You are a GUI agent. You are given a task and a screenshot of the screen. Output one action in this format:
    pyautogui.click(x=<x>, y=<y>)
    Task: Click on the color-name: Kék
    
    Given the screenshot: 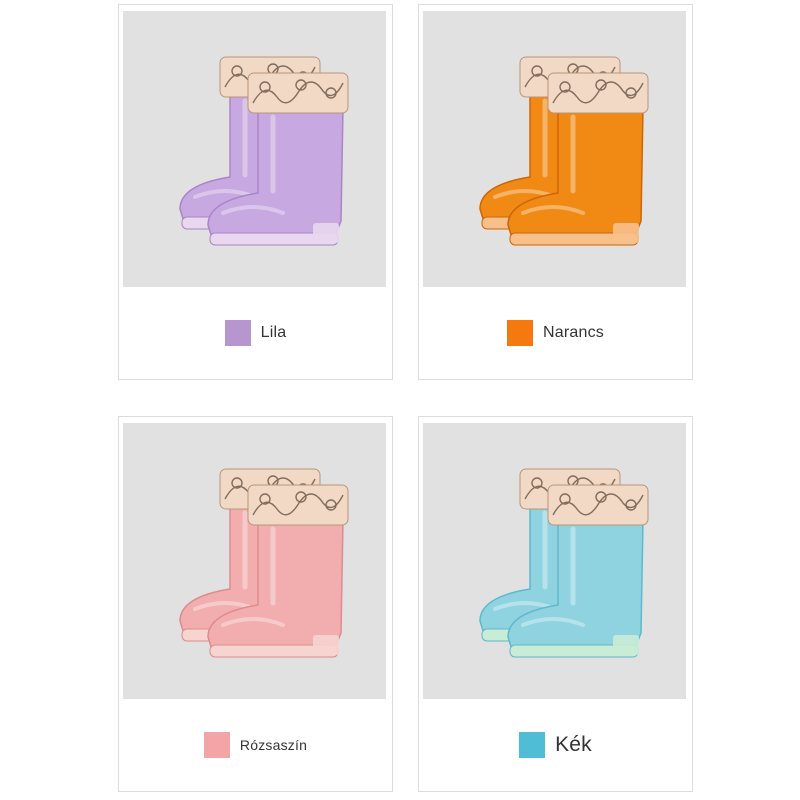 What is the action you would take?
    pyautogui.click(x=573, y=744)
    